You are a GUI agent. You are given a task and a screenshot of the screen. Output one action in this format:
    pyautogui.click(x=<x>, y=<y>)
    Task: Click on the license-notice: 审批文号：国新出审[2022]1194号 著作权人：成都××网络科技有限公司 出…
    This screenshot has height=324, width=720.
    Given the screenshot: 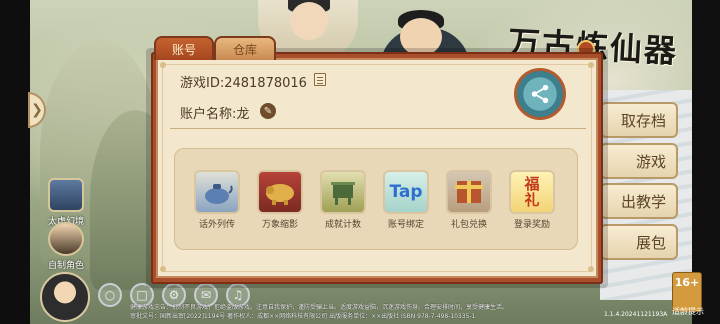 What is the action you would take?
    pyautogui.click(x=303, y=316)
    